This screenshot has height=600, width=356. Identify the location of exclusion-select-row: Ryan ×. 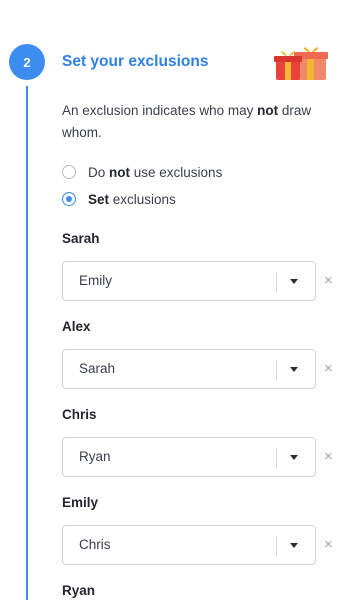
(207, 458).